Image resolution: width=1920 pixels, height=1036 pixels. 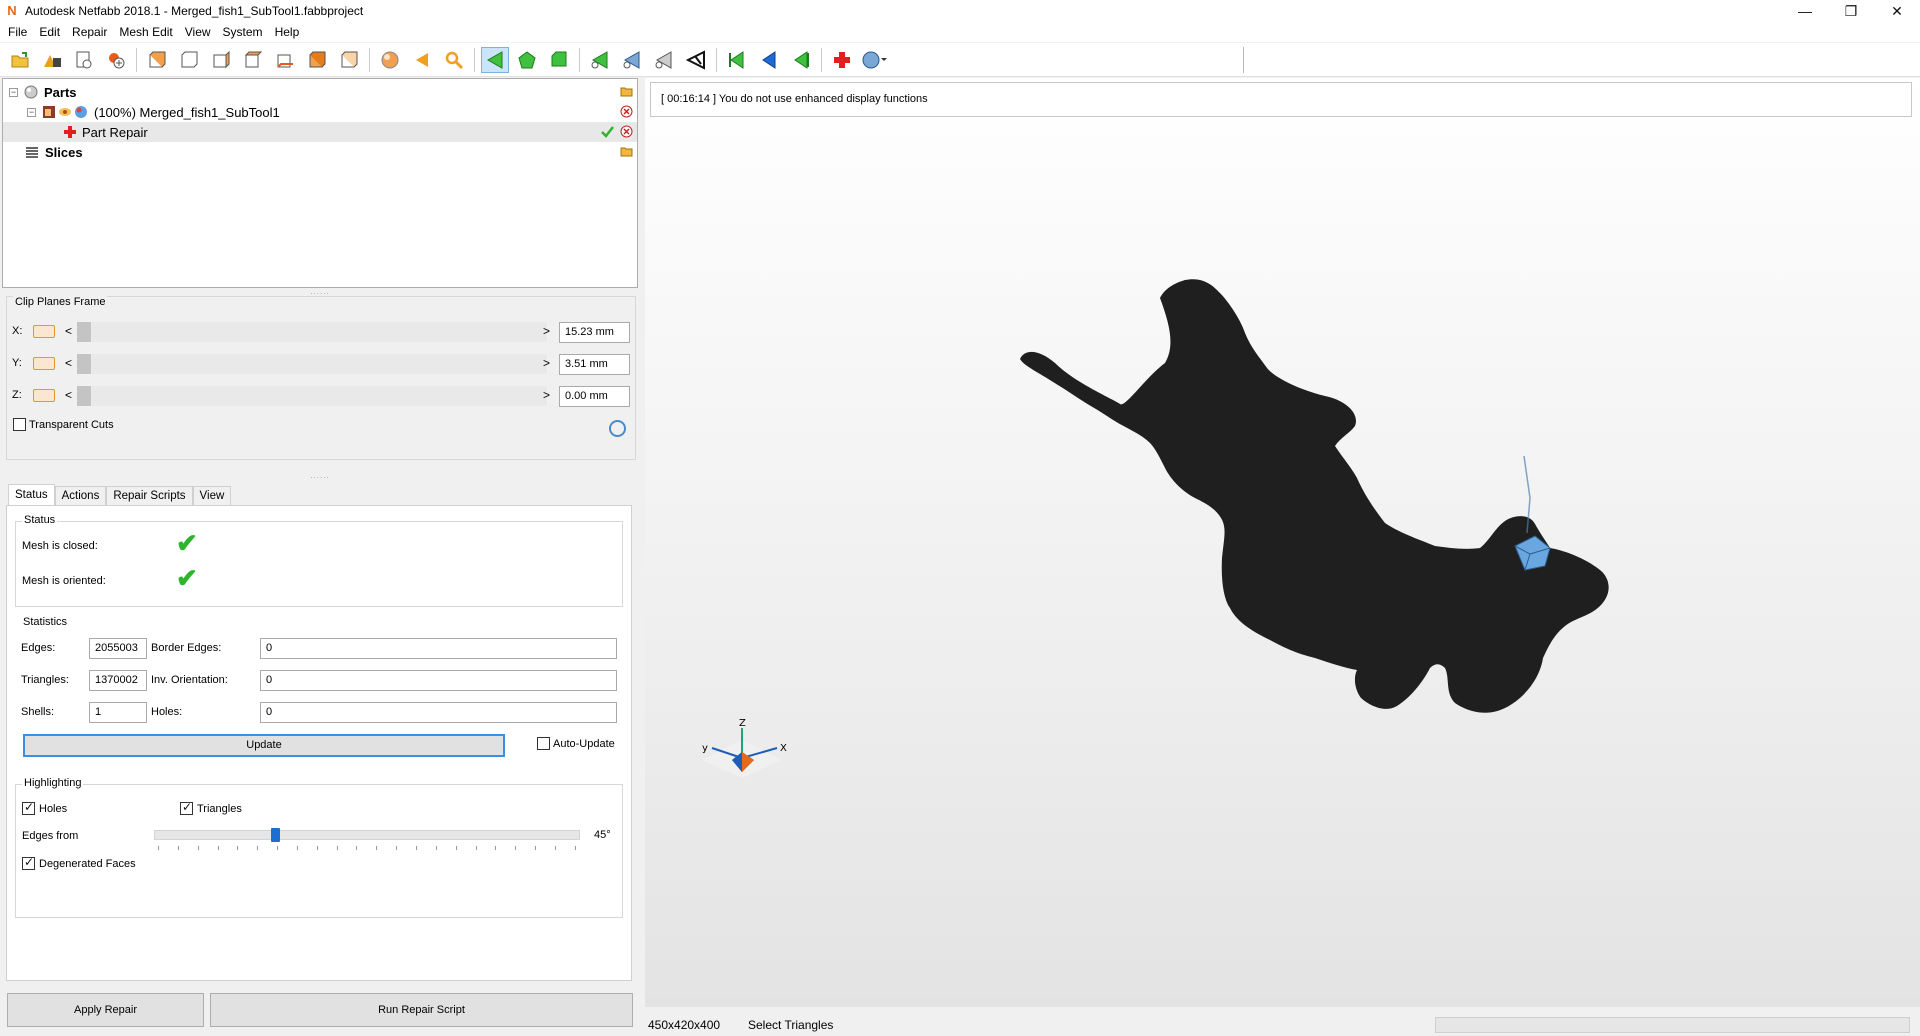 What do you see at coordinates (594, 332) in the screenshot?
I see `clip-value-field: 15.23 mm` at bounding box center [594, 332].